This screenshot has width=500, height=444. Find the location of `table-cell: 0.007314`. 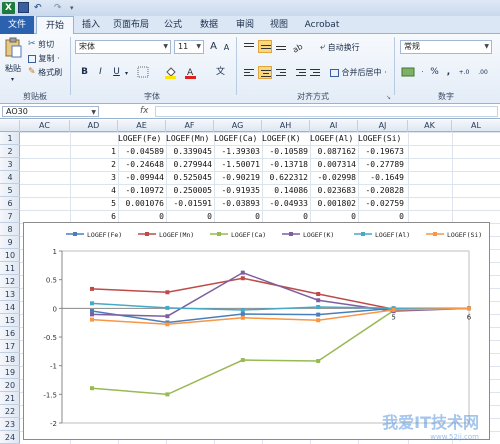

table-cell: 0.007314 is located at coordinates (333, 164).